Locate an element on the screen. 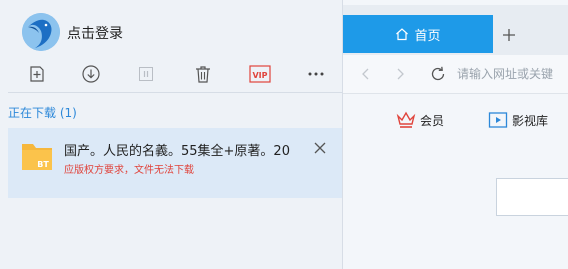  remove-task-button is located at coordinates (320, 148).